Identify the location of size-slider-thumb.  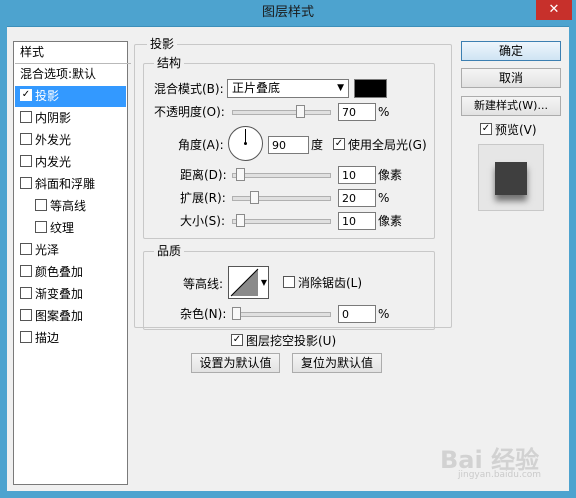
(240, 220).